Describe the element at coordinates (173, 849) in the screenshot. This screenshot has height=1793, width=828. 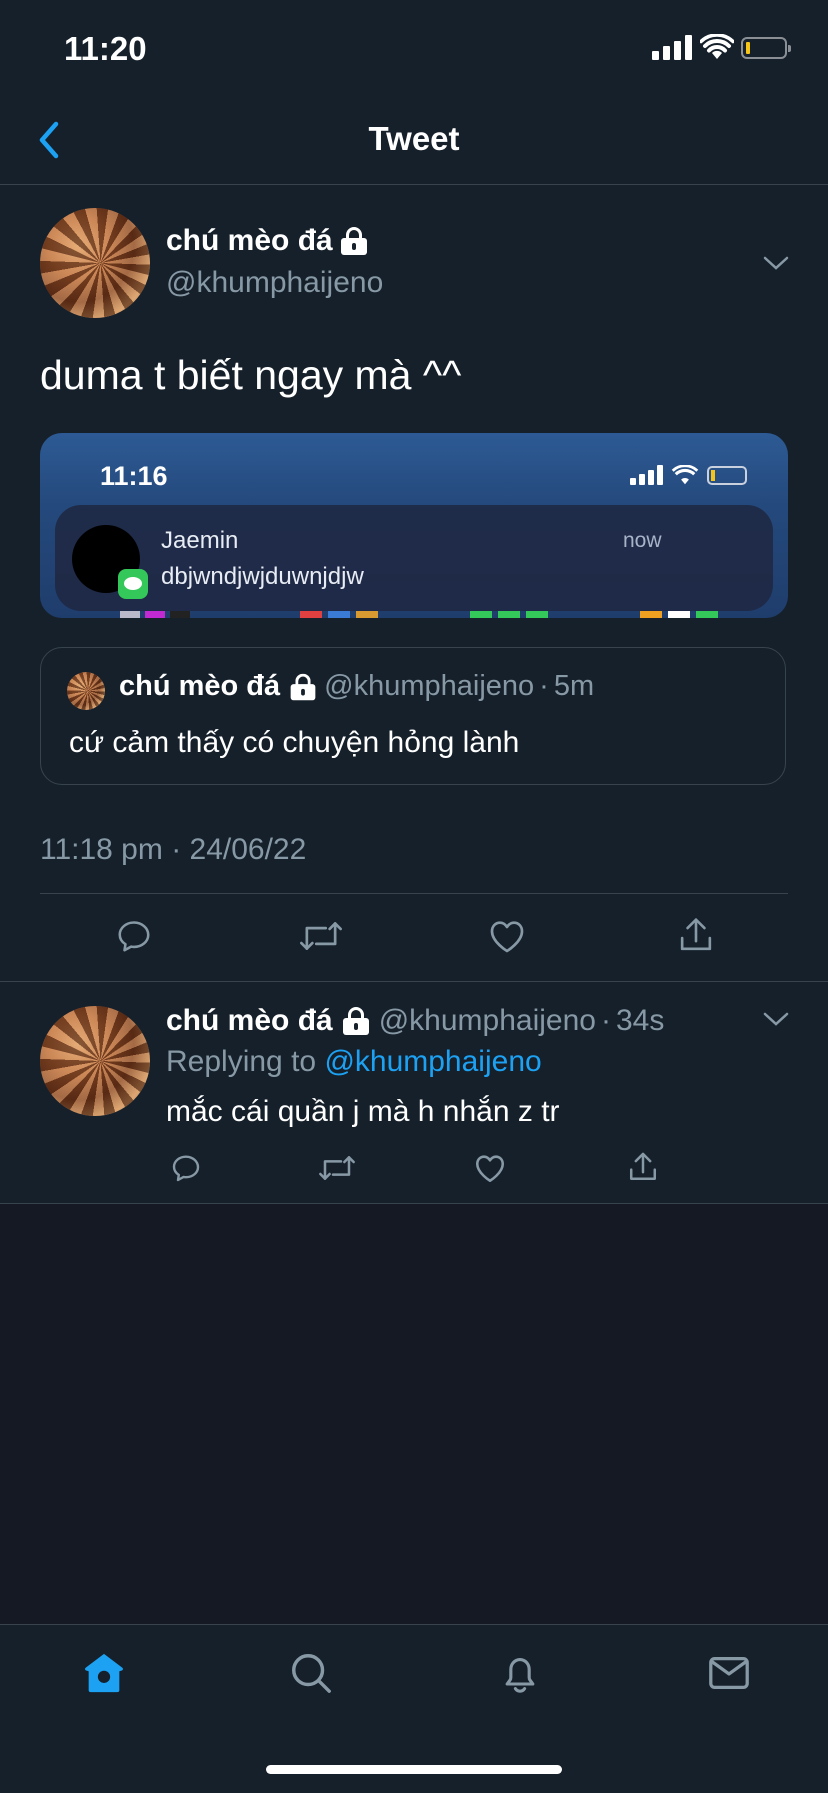
I see `tweet-timestamp: 11:18 pm · 24/06/22` at that location.